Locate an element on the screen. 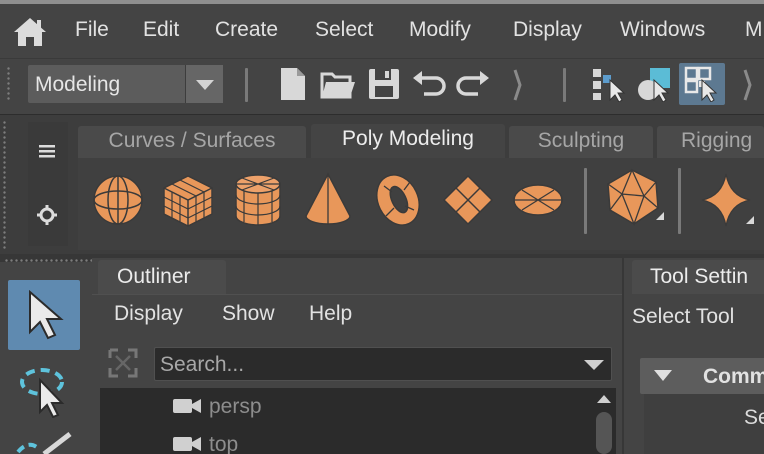 This screenshot has width=764, height=454. select-object-icon is located at coordinates (654, 84).